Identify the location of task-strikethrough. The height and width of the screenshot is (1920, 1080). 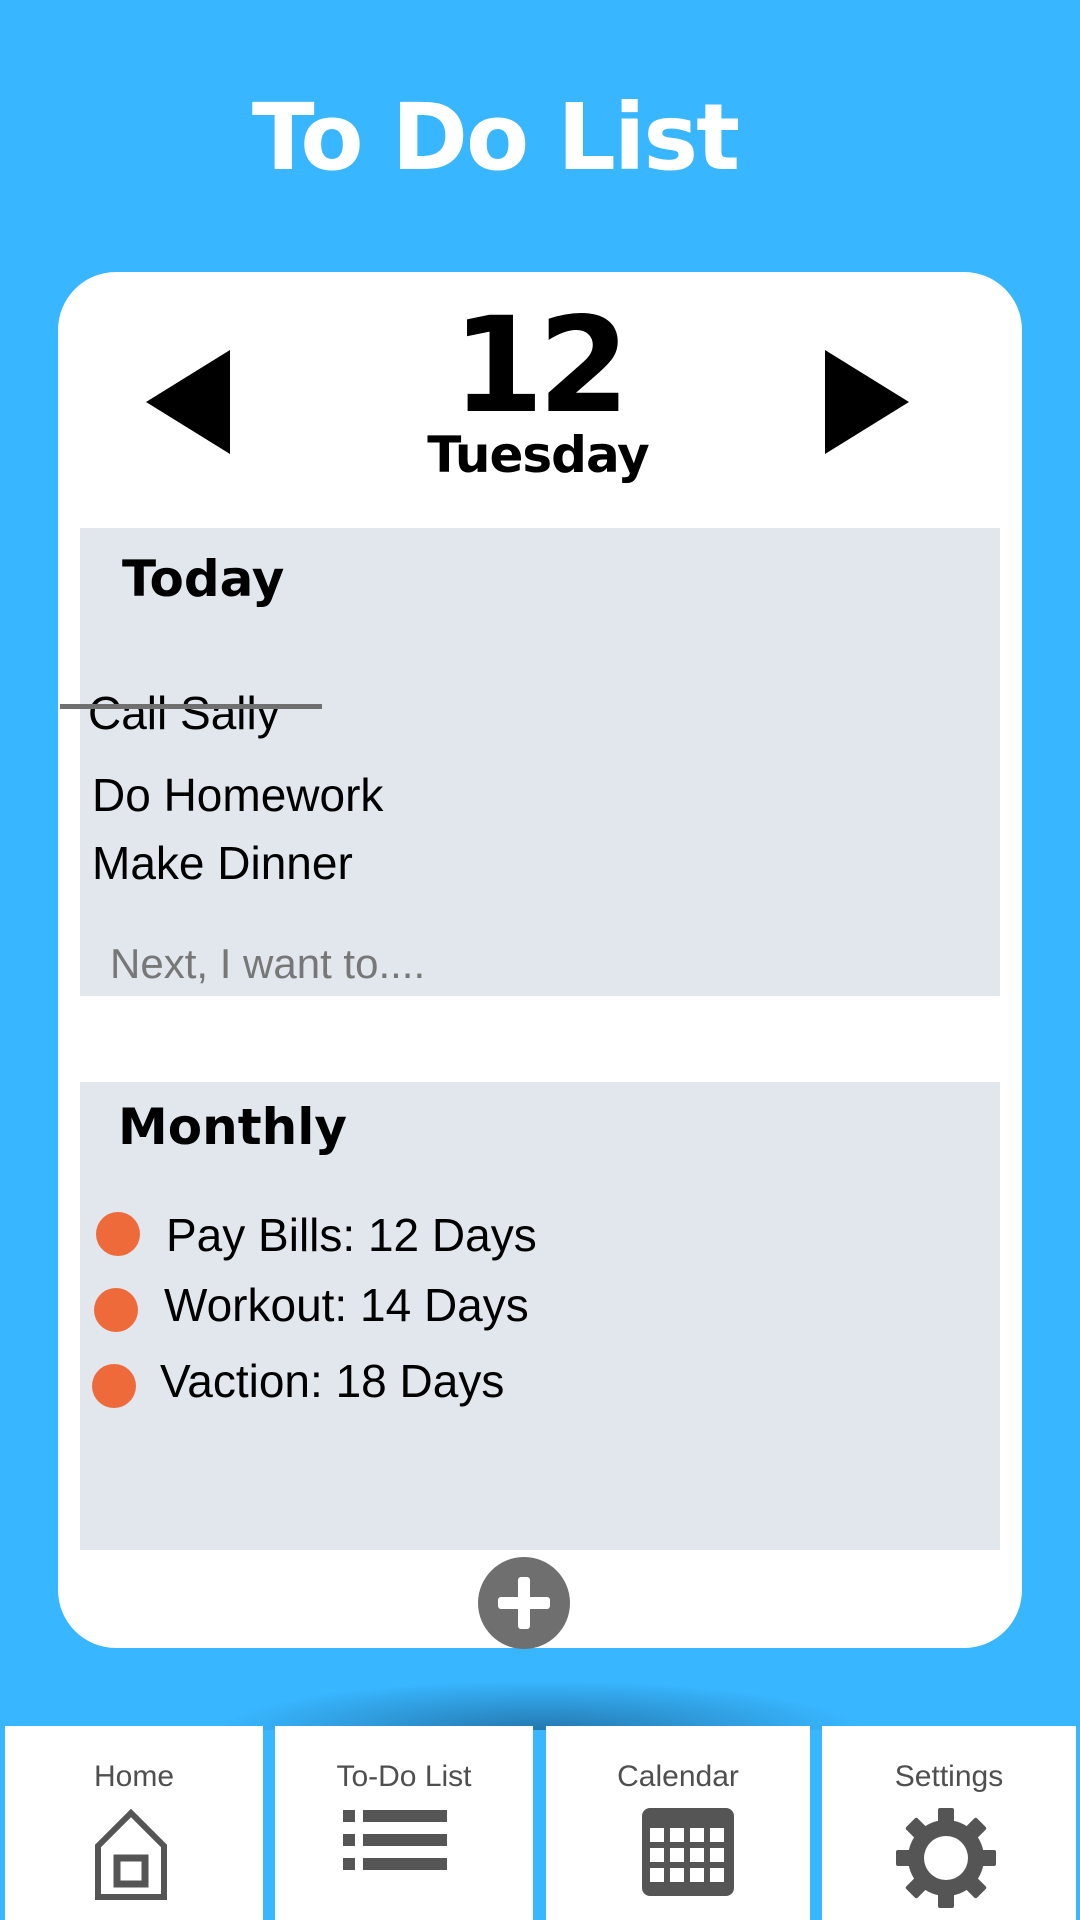
(191, 706).